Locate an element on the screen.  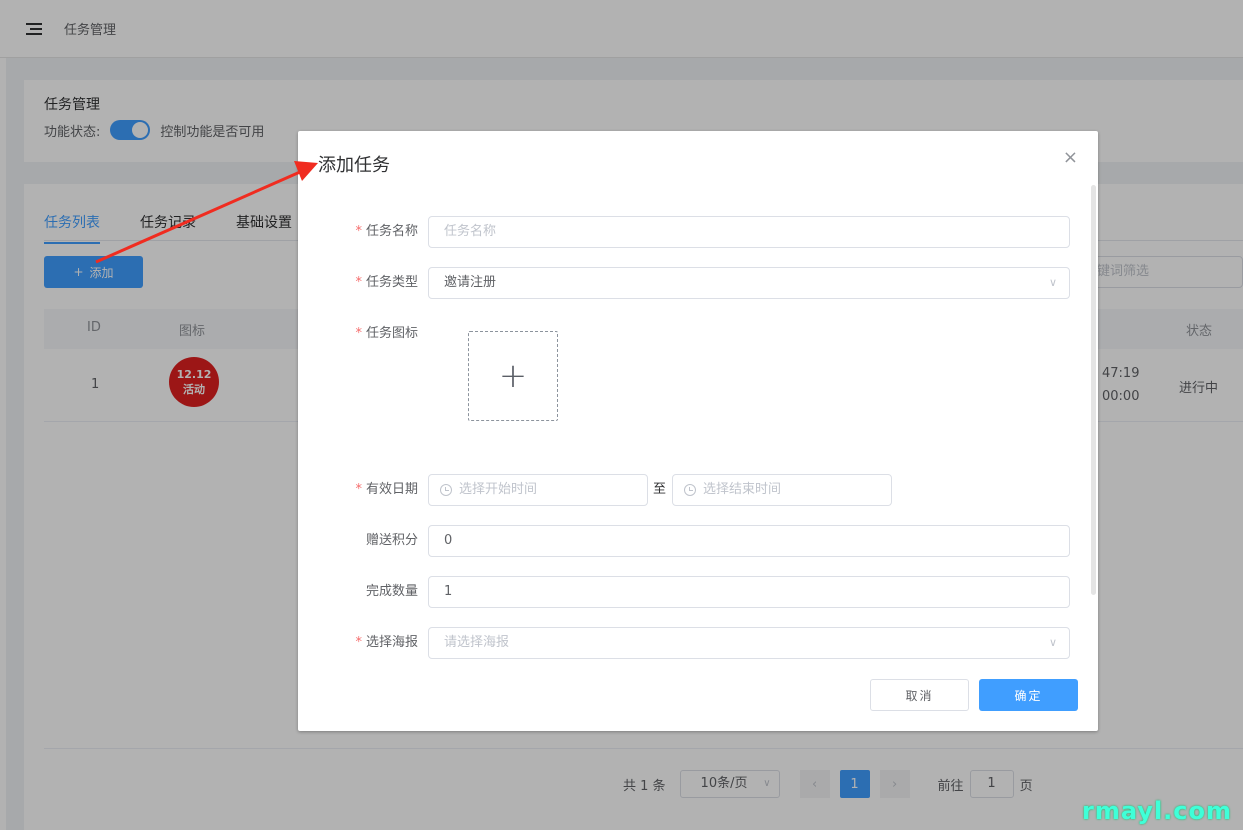
close-icon: × is located at coordinates (1070, 158).